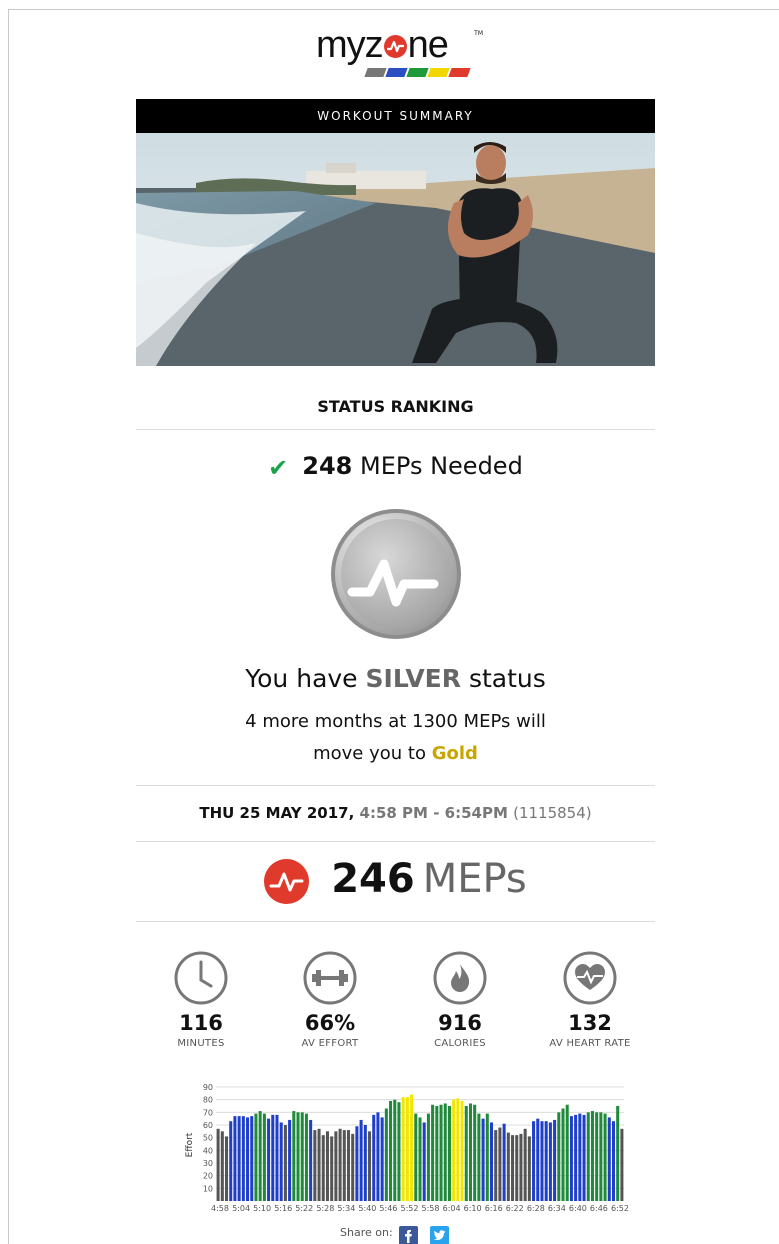 This screenshot has width=779, height=1244. I want to click on facebook-icon, so click(408, 1235).